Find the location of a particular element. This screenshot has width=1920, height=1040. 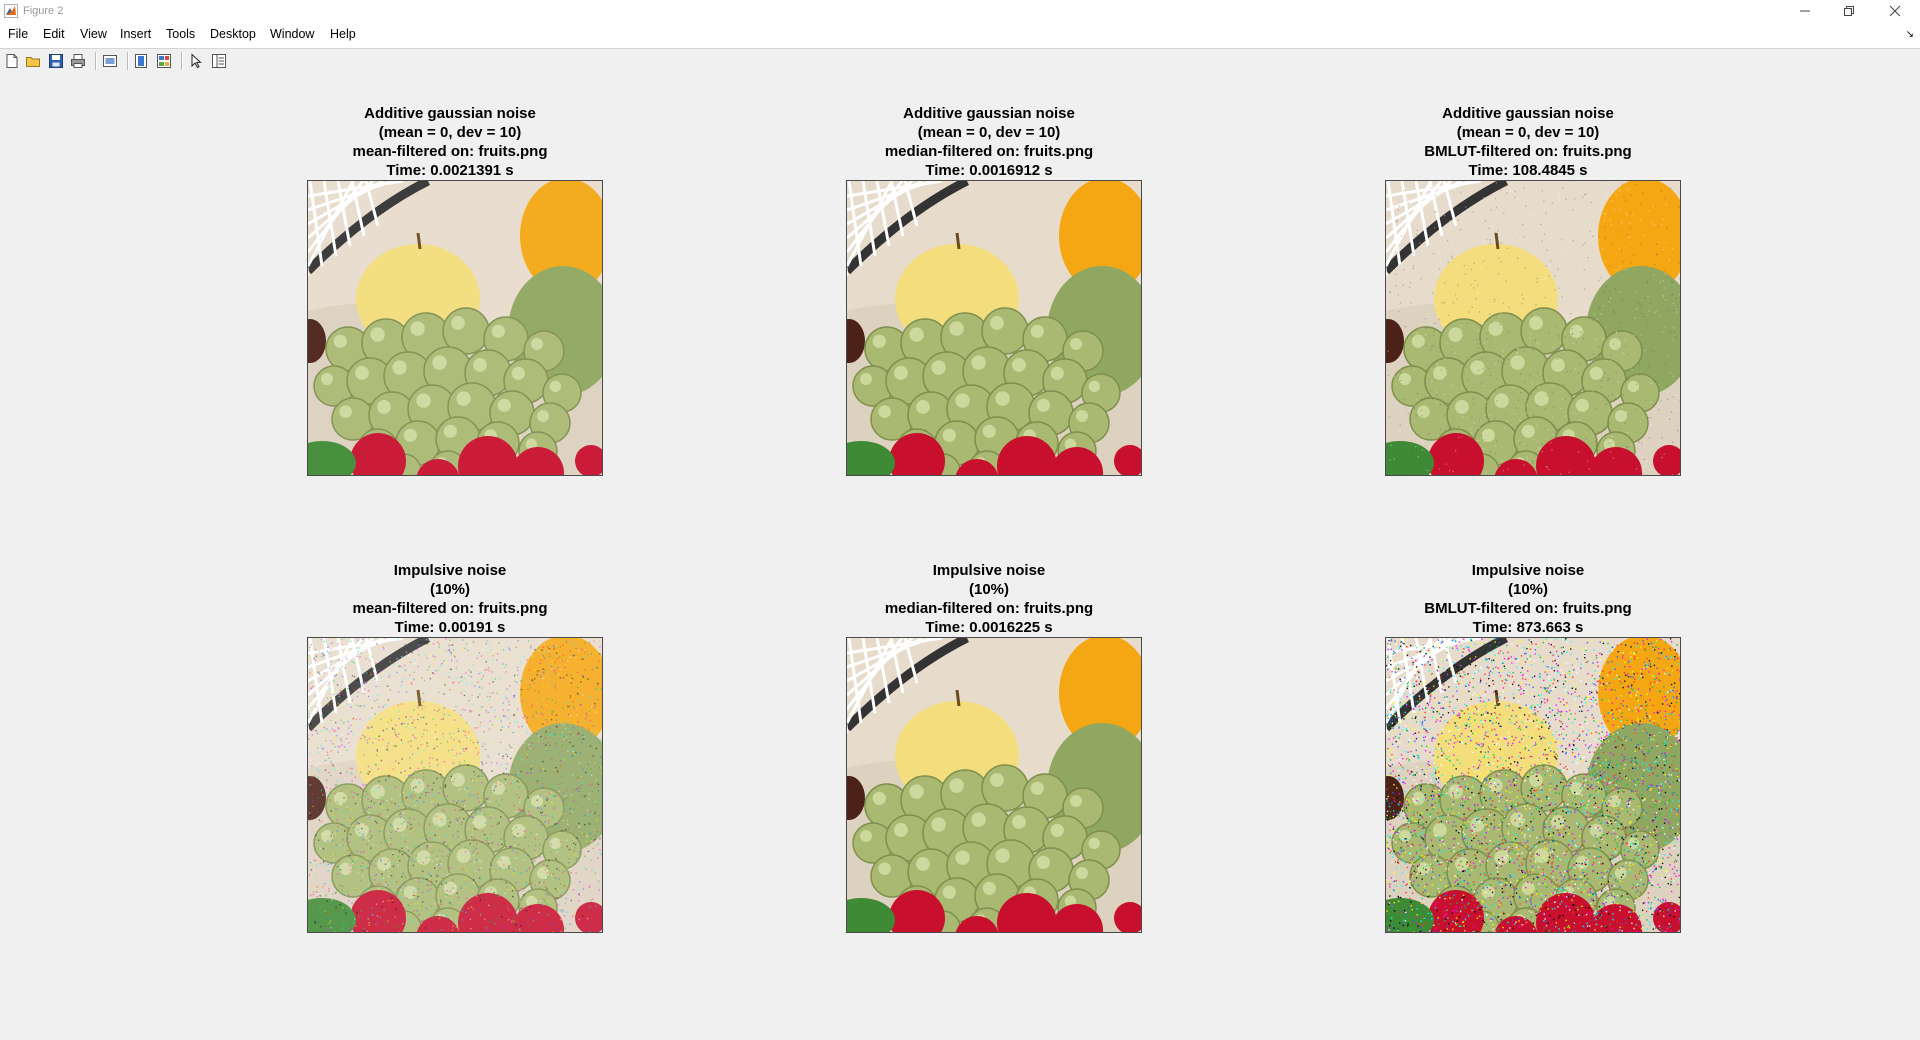

insert-legend-button is located at coordinates (164, 61).